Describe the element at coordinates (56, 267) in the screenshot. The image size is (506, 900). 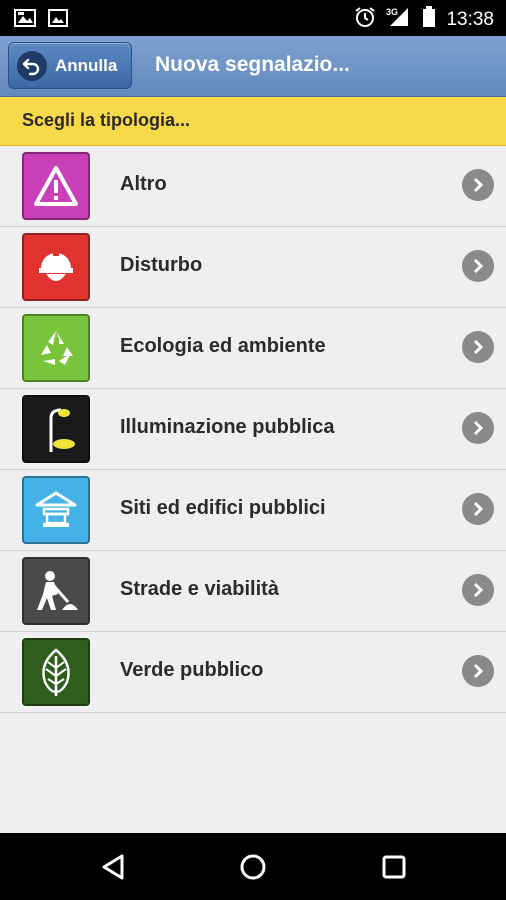
I see `helmet-icon` at that location.